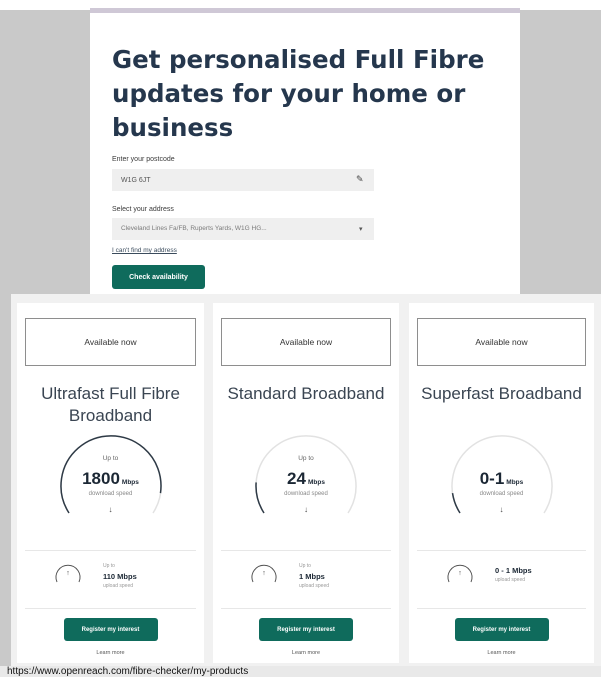 The height and width of the screenshot is (677, 601). What do you see at coordinates (143, 159) in the screenshot?
I see `postcode-label: Enter your postcode` at bounding box center [143, 159].